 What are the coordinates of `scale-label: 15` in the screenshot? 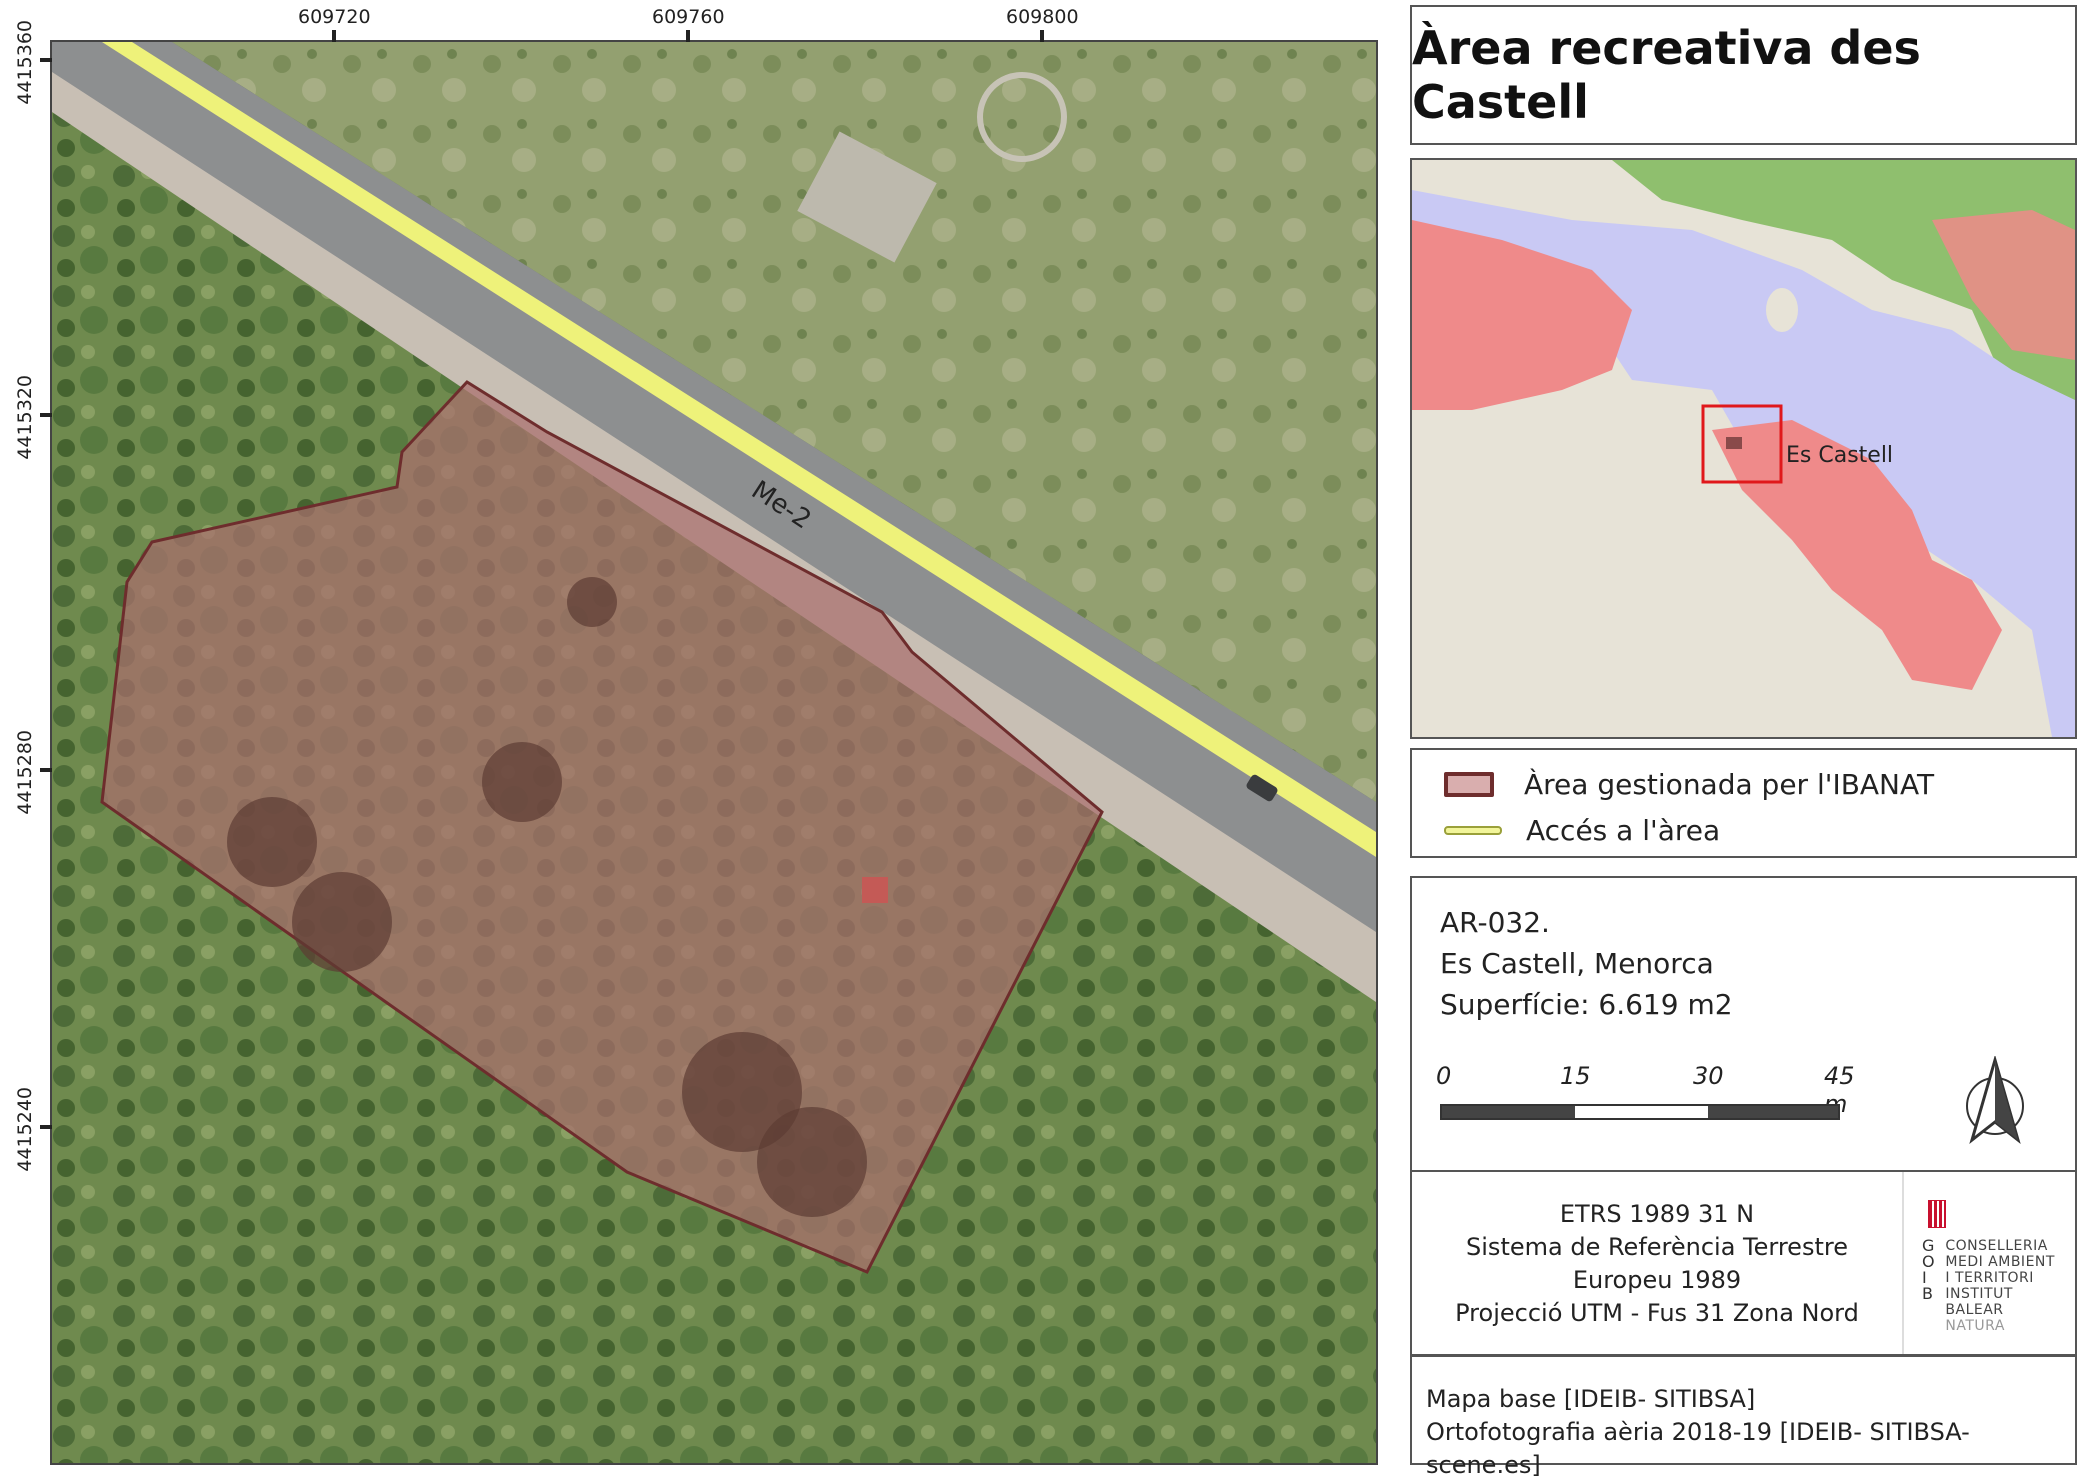 It's located at (1575, 1076).